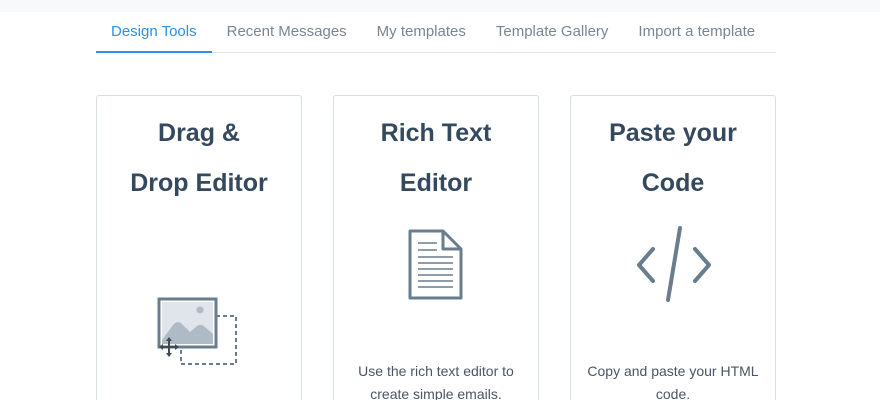  Describe the element at coordinates (421, 32) in the screenshot. I see `tab-my-templates: My templates` at that location.